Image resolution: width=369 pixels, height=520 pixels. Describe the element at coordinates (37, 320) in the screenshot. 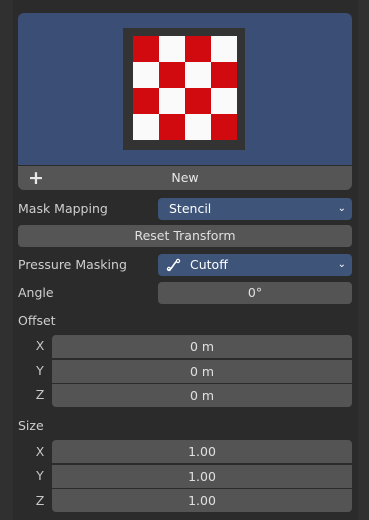

I see `offset-label: Offset` at that location.